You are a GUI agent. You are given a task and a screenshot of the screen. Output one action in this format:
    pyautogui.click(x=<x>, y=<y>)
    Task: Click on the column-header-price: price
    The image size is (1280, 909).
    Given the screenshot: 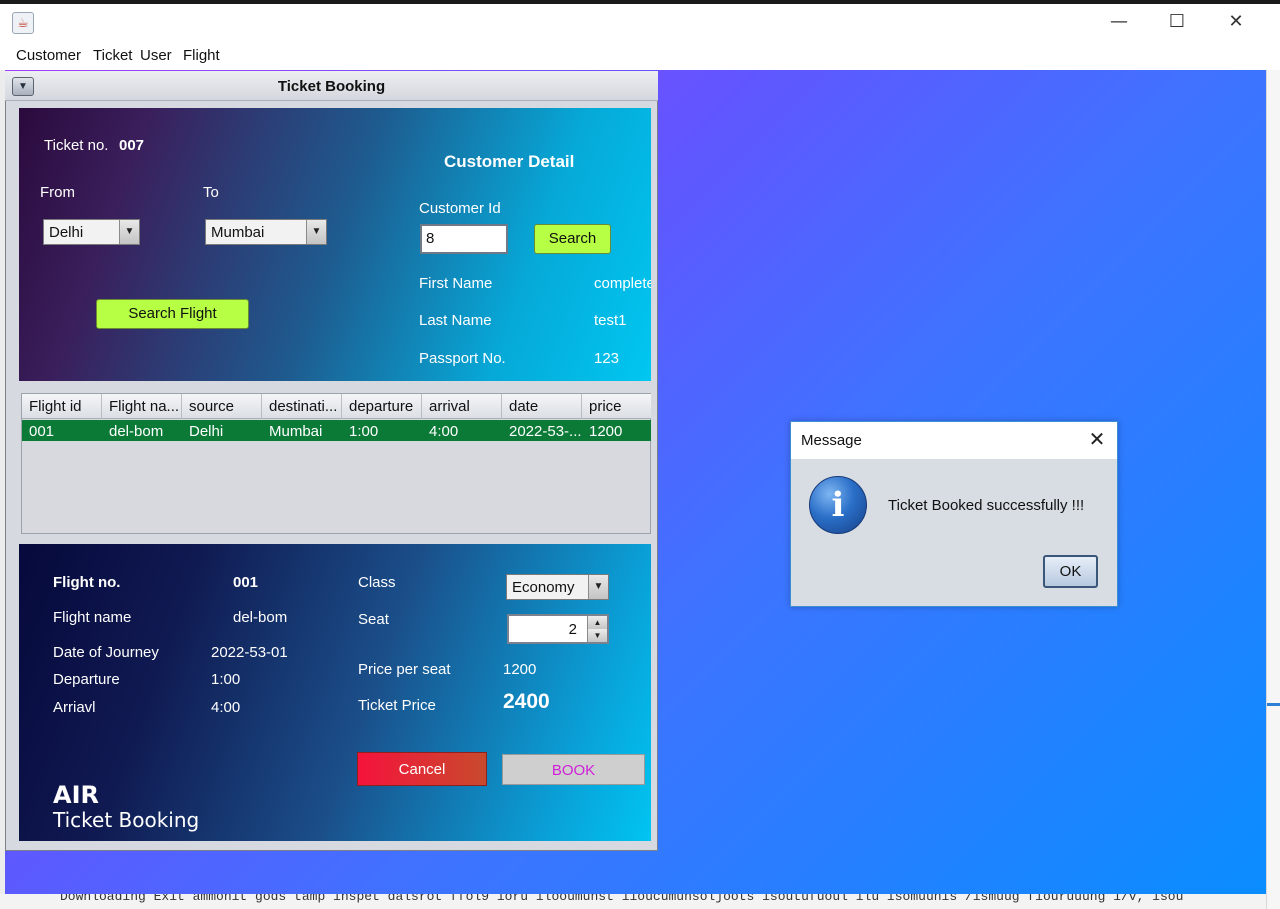 What is the action you would take?
    pyautogui.click(x=616, y=406)
    